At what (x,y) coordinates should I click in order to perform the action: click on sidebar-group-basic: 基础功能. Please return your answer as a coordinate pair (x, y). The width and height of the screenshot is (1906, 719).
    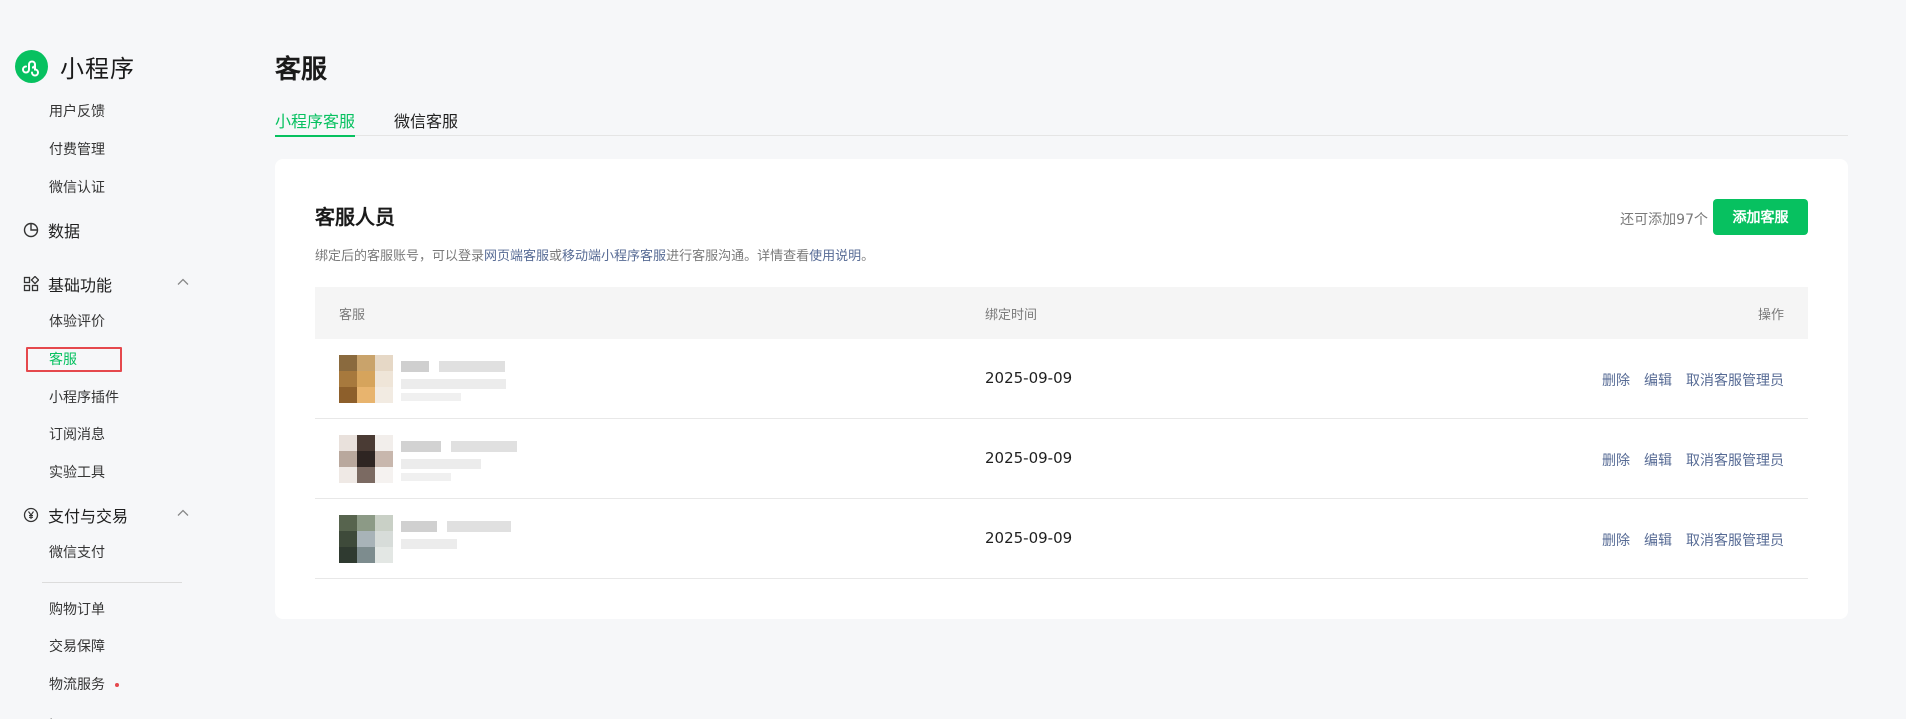
    Looking at the image, I should click on (106, 284).